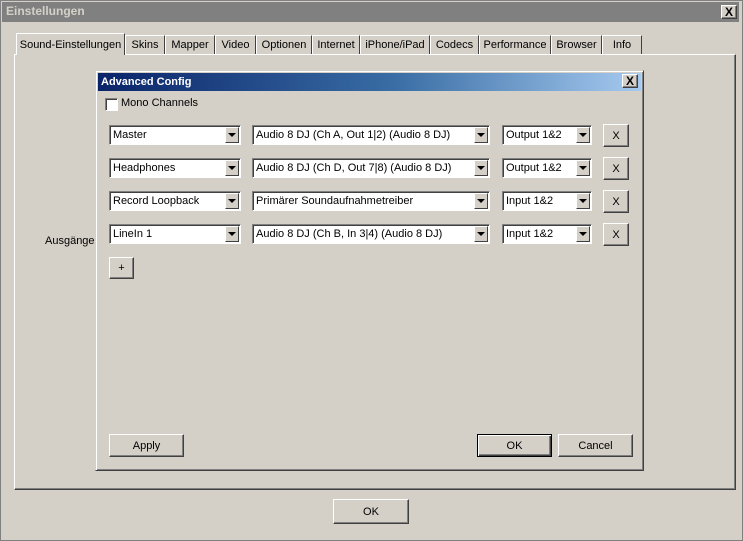 This screenshot has width=743, height=541. I want to click on mono-channels-label: Mono Channels, so click(160, 103).